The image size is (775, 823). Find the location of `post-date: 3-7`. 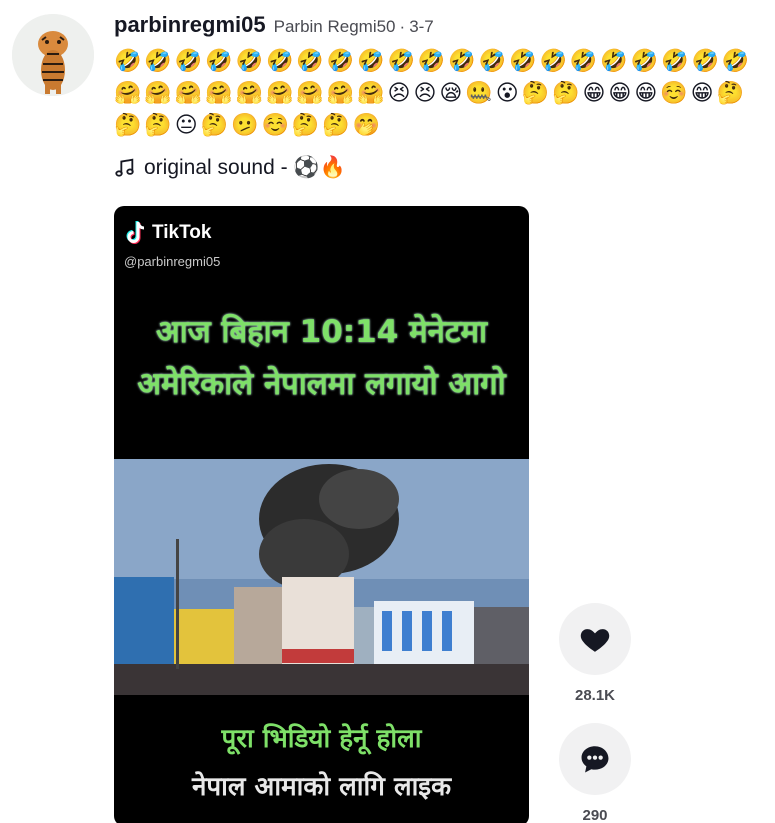

post-date: 3-7 is located at coordinates (421, 26).